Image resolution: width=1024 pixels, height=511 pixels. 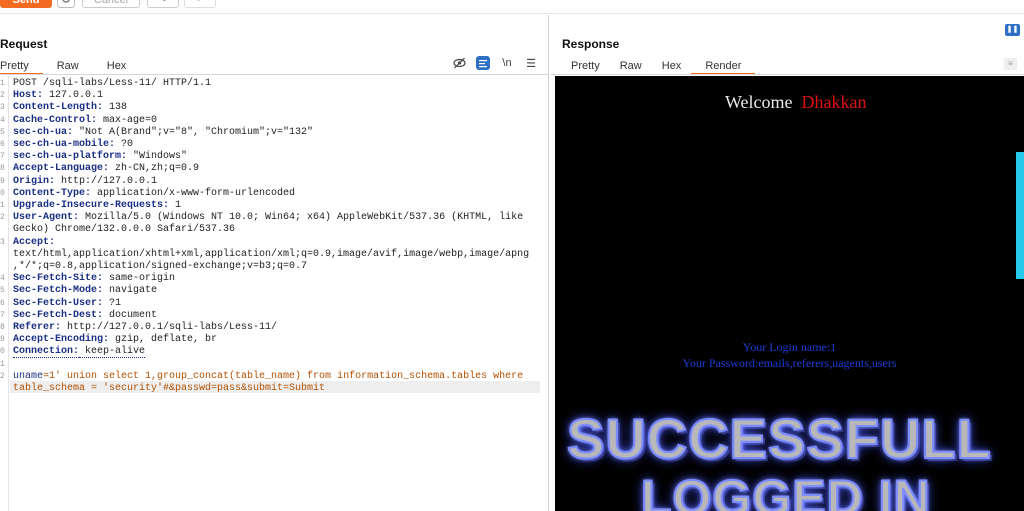 What do you see at coordinates (112, 84) in the screenshot?
I see `request-line: POST /sqli-labs/Less-11/ HTTP/1.1` at bounding box center [112, 84].